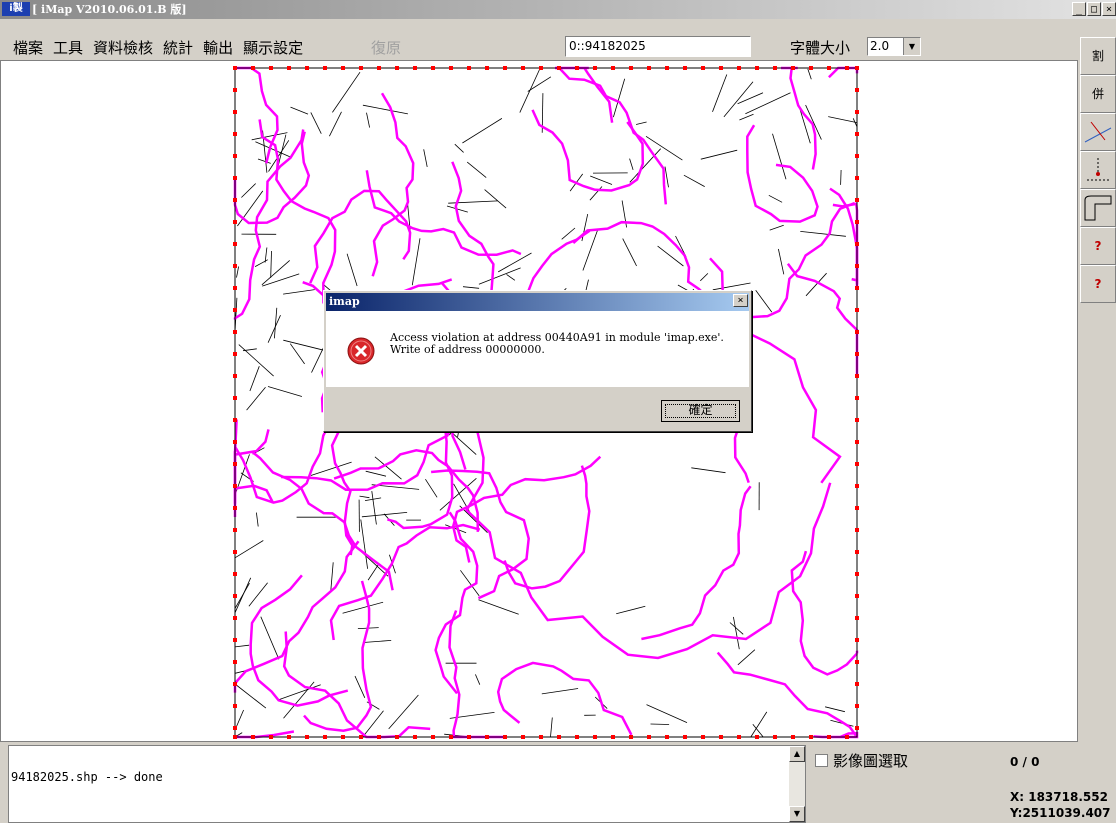 This screenshot has height=823, width=1116. I want to click on chevron-down-icon: ▼, so click(911, 46).